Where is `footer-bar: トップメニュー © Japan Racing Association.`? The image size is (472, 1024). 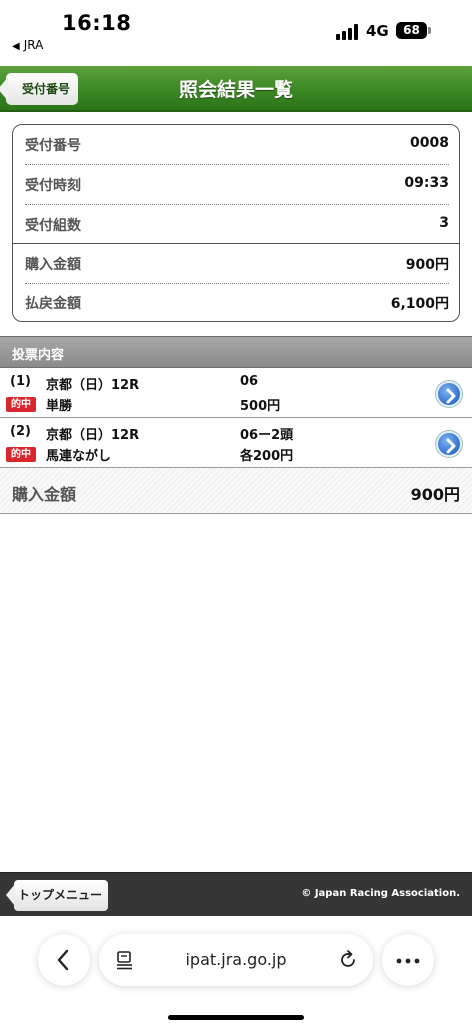
footer-bar: トップメニュー © Japan Racing Association. is located at coordinates (236, 894).